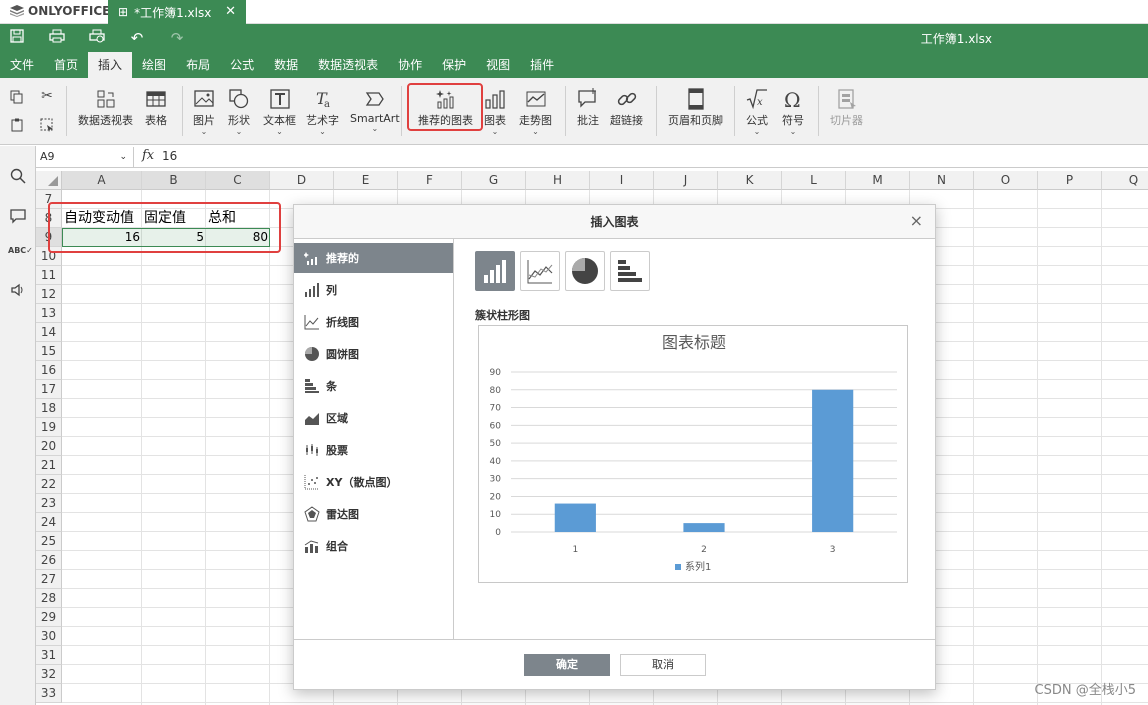  I want to click on comment-icon, so click(18, 218).